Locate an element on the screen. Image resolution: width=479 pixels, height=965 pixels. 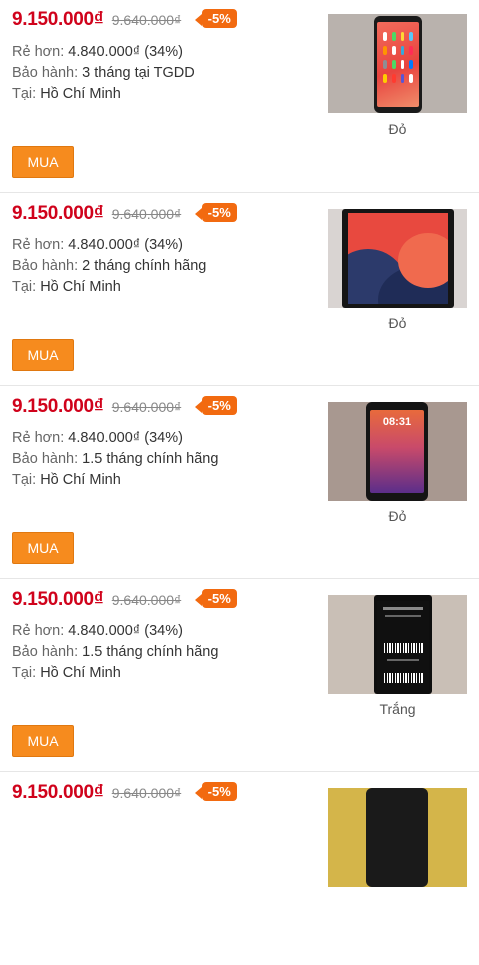
warranty-line: Bảo hành: 3 tháng tại TGDD is located at coordinates (103, 73).